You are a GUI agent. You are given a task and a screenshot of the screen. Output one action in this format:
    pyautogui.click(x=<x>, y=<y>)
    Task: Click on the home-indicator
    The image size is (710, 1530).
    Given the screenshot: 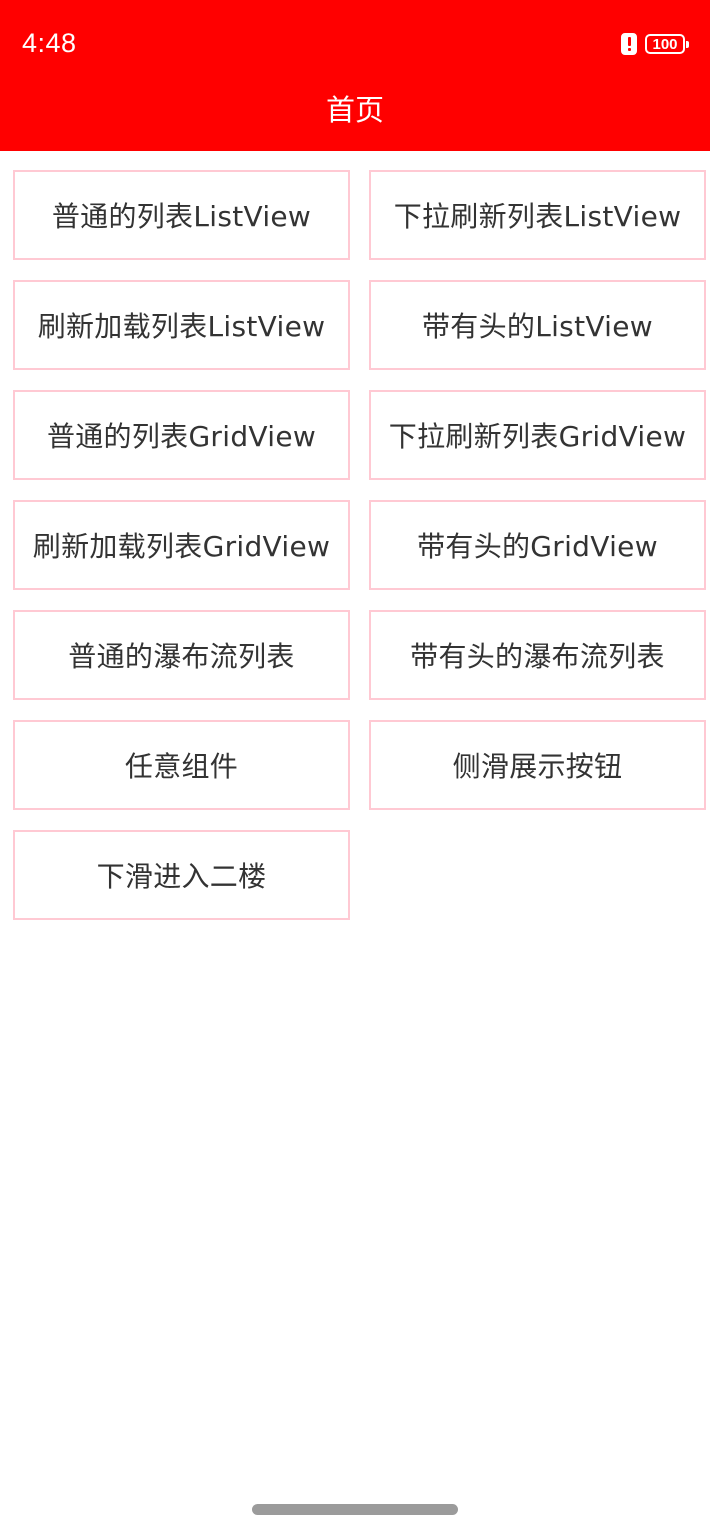 What is the action you would take?
    pyautogui.click(x=355, y=1509)
    